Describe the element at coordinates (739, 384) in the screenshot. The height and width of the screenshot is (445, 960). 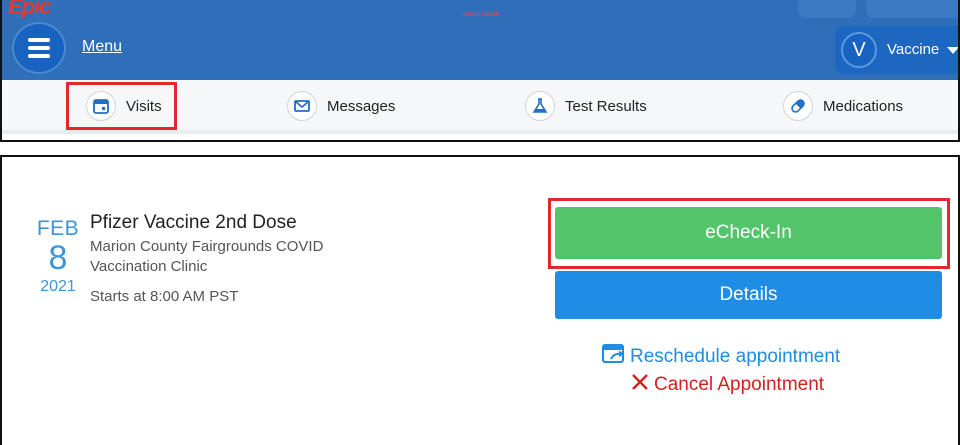
I see `cancel-label: Cancel Appointment` at that location.